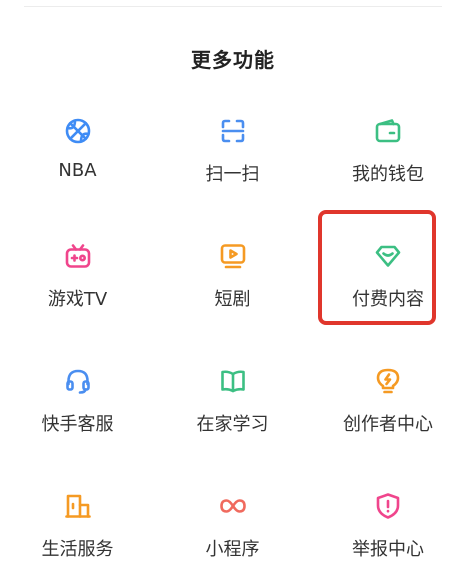 This screenshot has height=576, width=466. What do you see at coordinates (78, 506) in the screenshot?
I see `shop-icon` at bounding box center [78, 506].